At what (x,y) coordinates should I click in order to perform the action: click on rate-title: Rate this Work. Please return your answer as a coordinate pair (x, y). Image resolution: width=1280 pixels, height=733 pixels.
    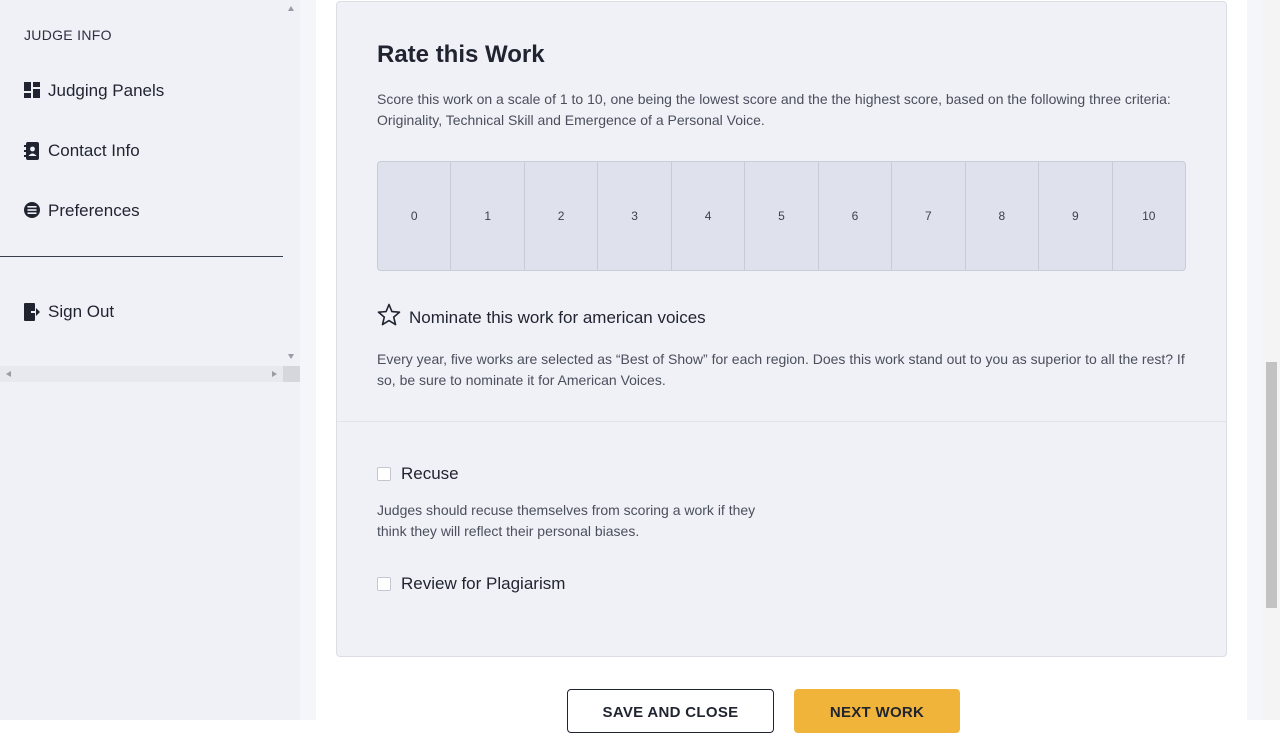
    Looking at the image, I should click on (461, 54).